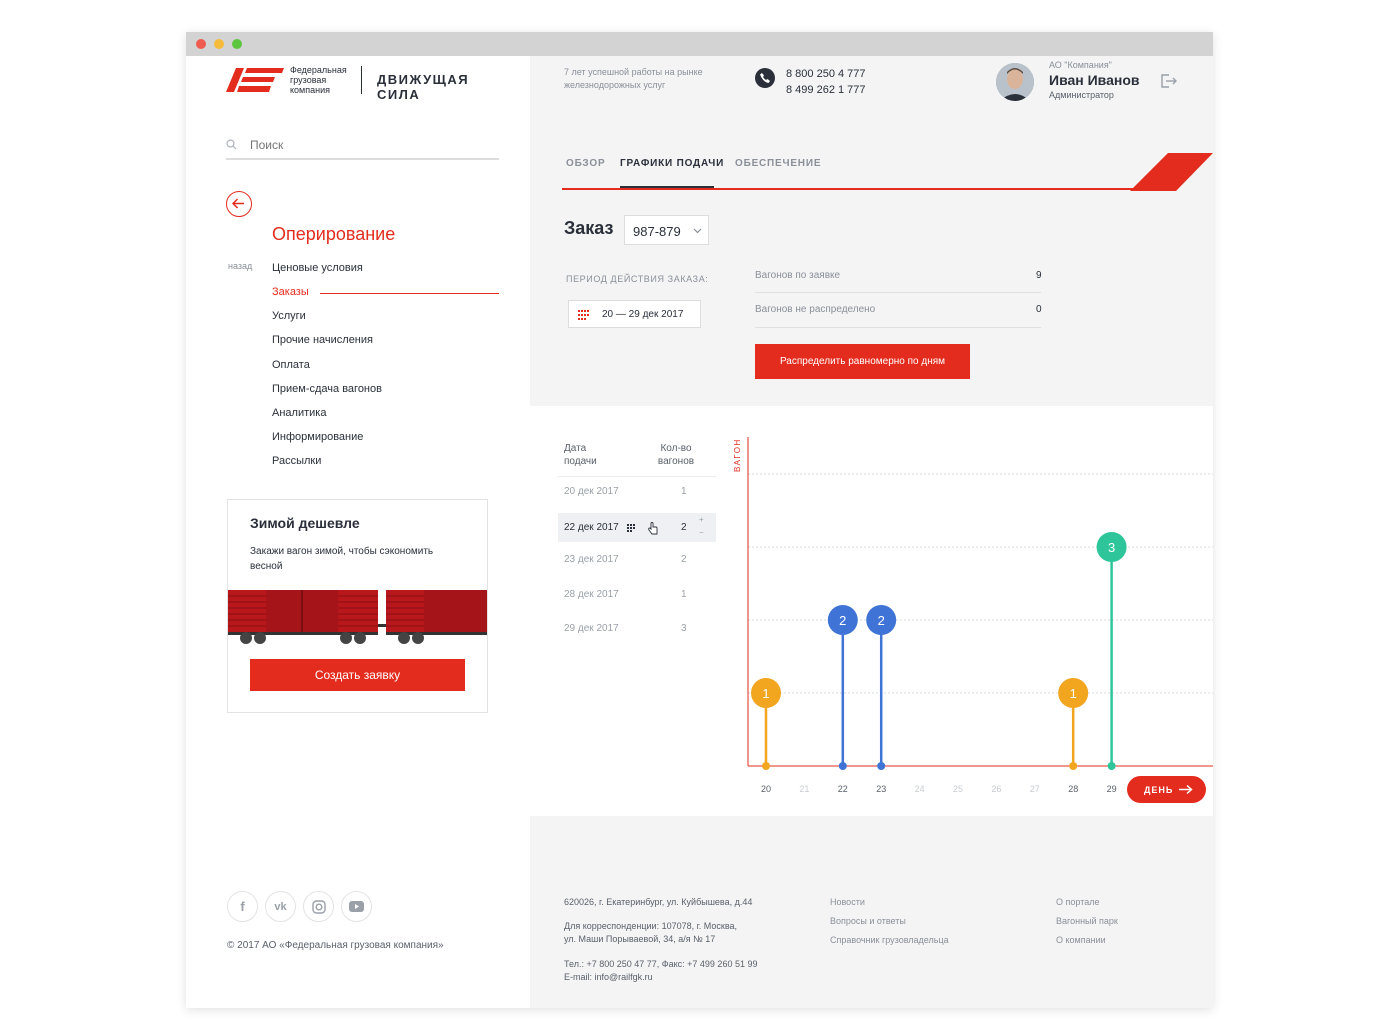 The image size is (1400, 1020). Describe the element at coordinates (868, 921) in the screenshot. I see `footer-link-faq: Вопросы и ответы` at that location.